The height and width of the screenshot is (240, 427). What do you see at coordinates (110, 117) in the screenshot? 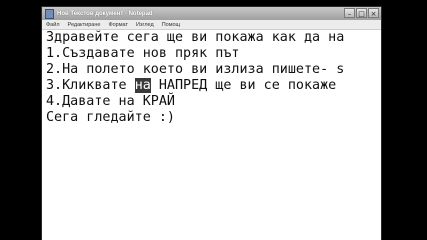
I see `editor-line: Сега гледайте :)` at bounding box center [110, 117].